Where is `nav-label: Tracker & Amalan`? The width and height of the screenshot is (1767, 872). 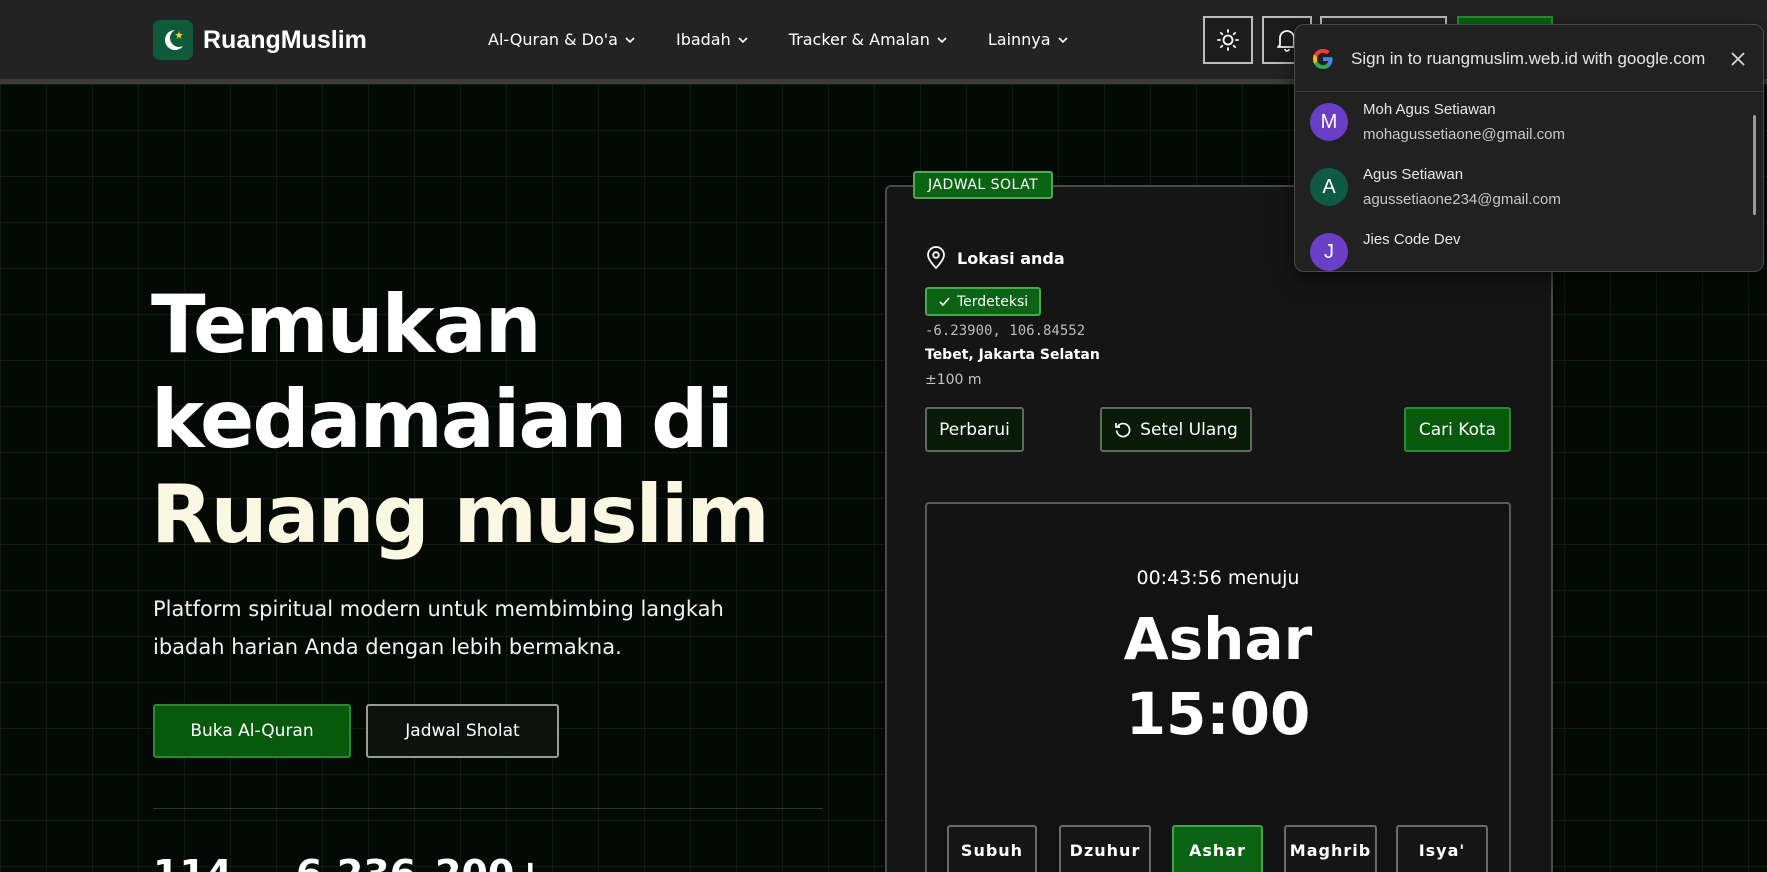 nav-label: Tracker & Amalan is located at coordinates (859, 39).